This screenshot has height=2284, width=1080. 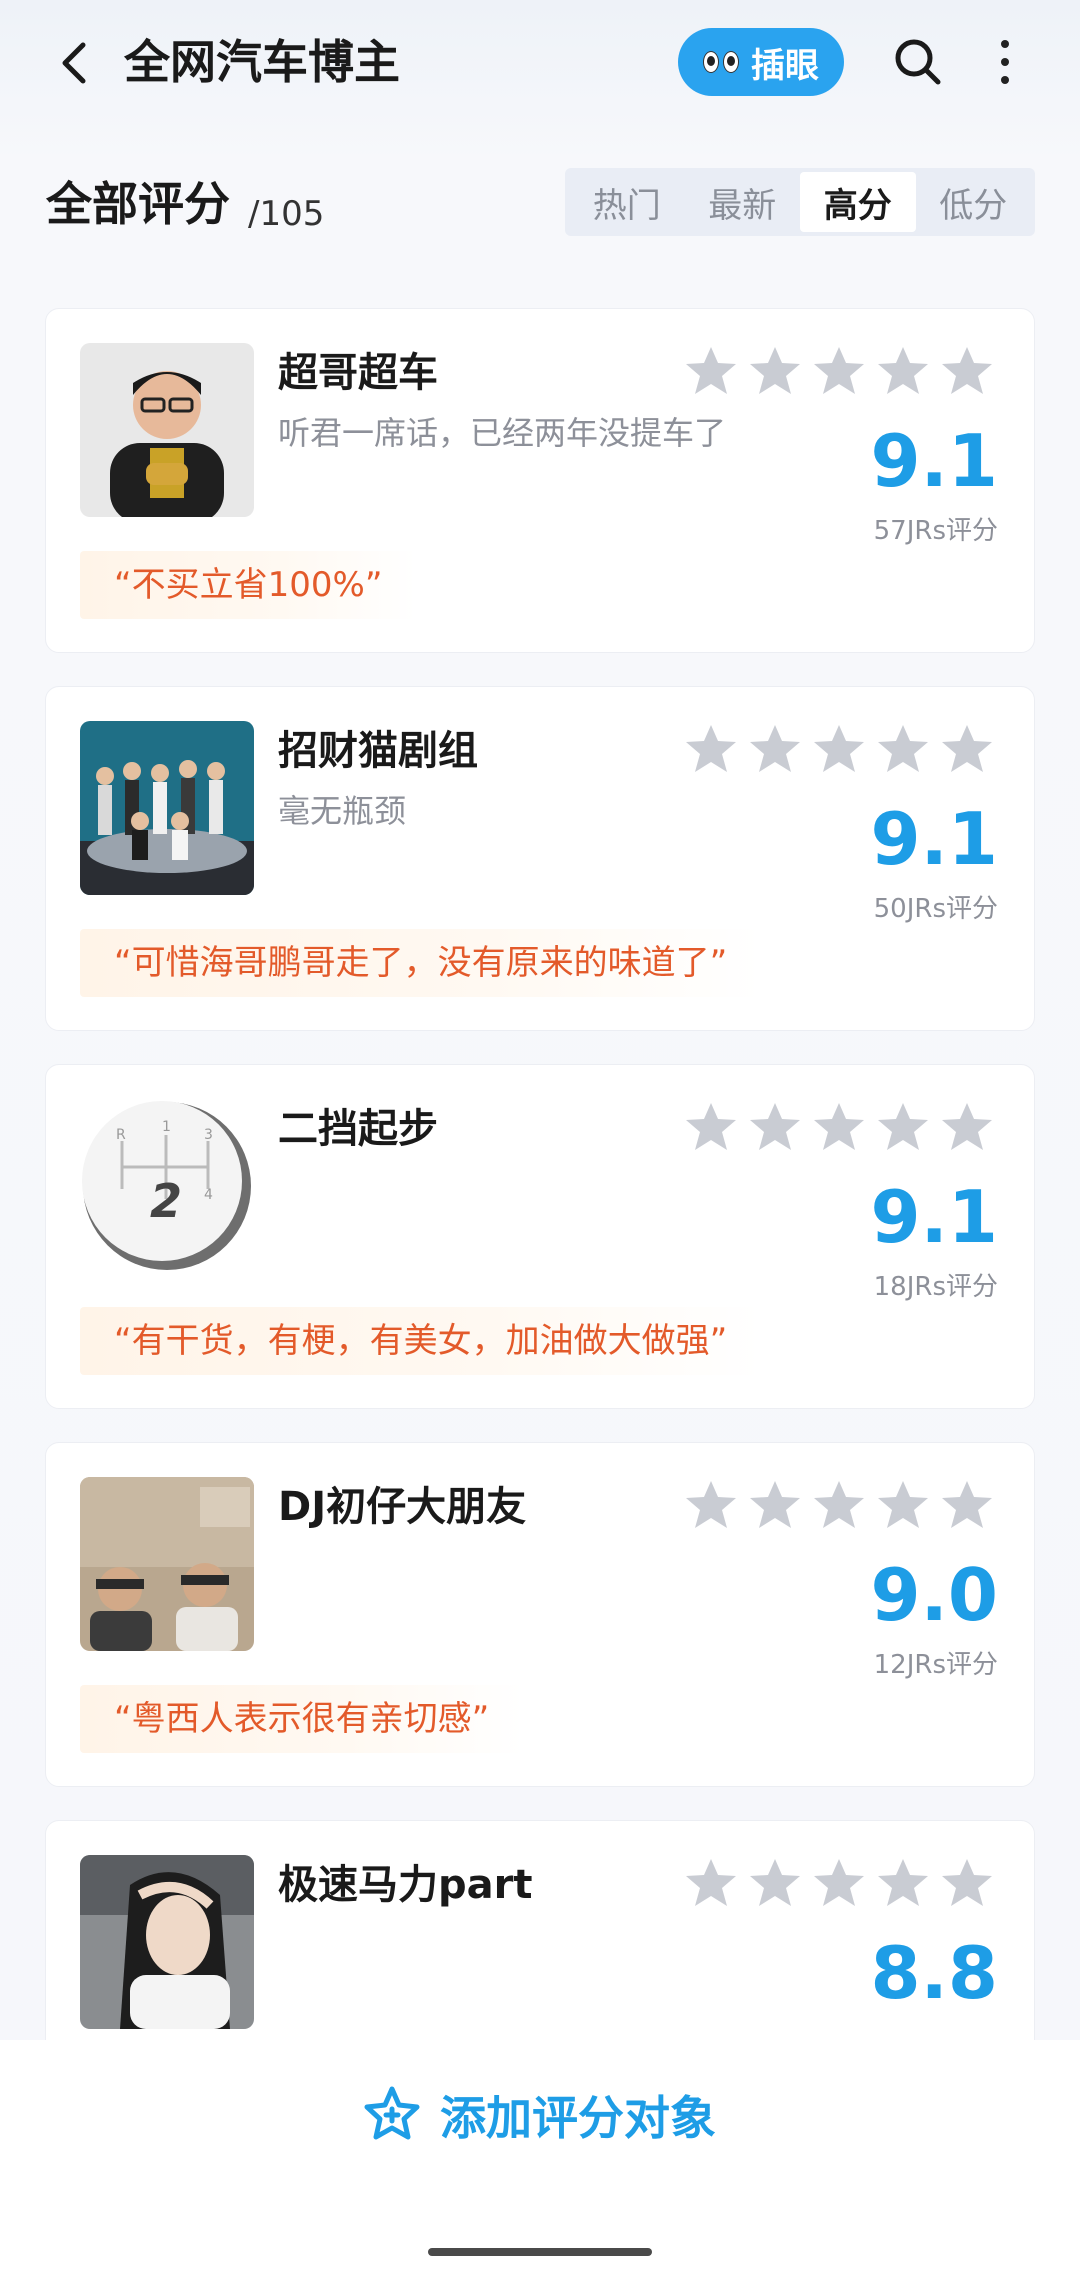 What do you see at coordinates (935, 1287) in the screenshot?
I see `item-rating-count: 18JRs评分` at bounding box center [935, 1287].